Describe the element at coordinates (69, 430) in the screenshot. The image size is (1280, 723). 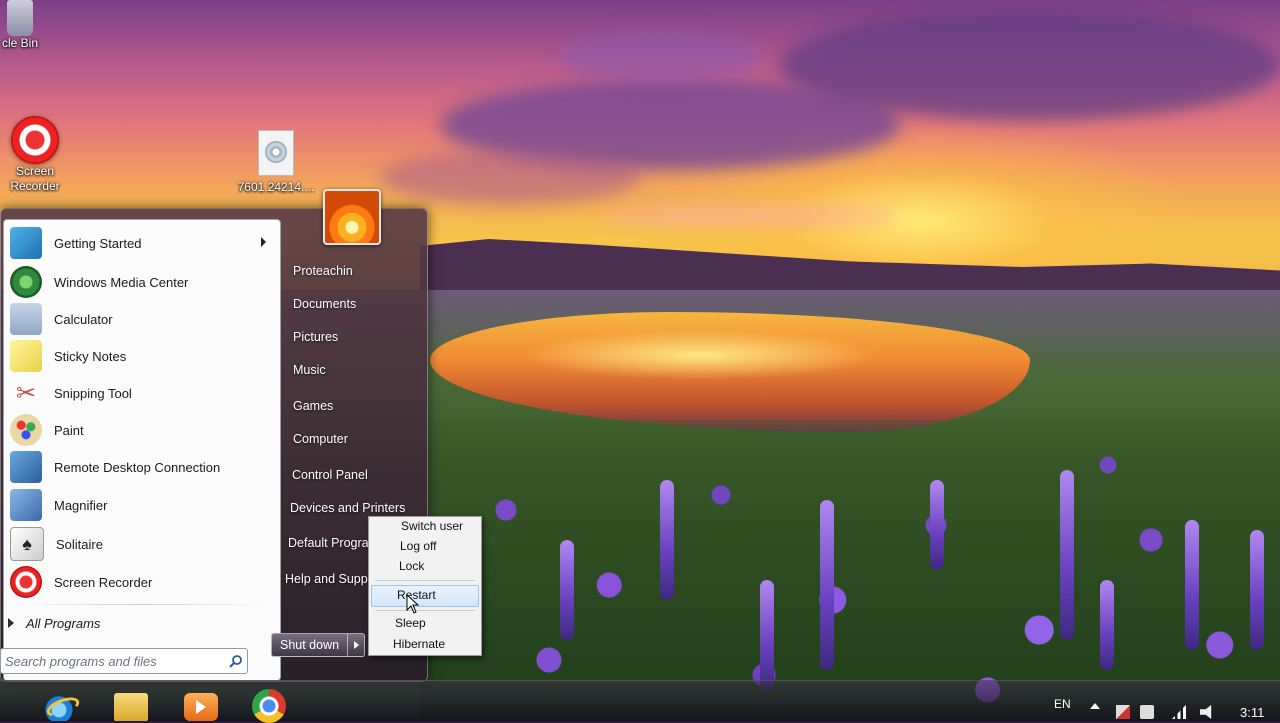
I see `program-label: Paint` at that location.